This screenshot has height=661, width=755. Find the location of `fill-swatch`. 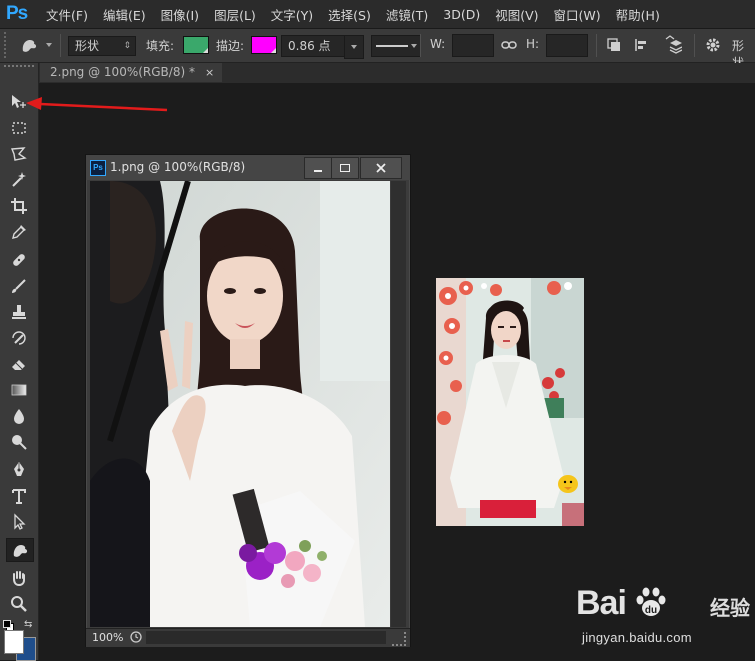

fill-swatch is located at coordinates (196, 45).